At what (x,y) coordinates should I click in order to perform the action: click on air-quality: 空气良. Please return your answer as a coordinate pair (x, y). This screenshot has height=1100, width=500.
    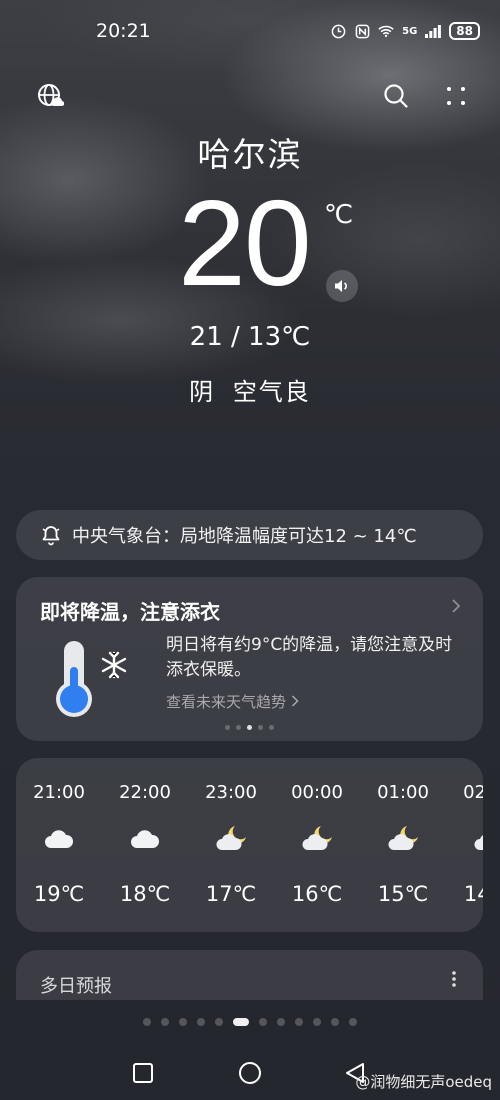
    Looking at the image, I should click on (271, 392).